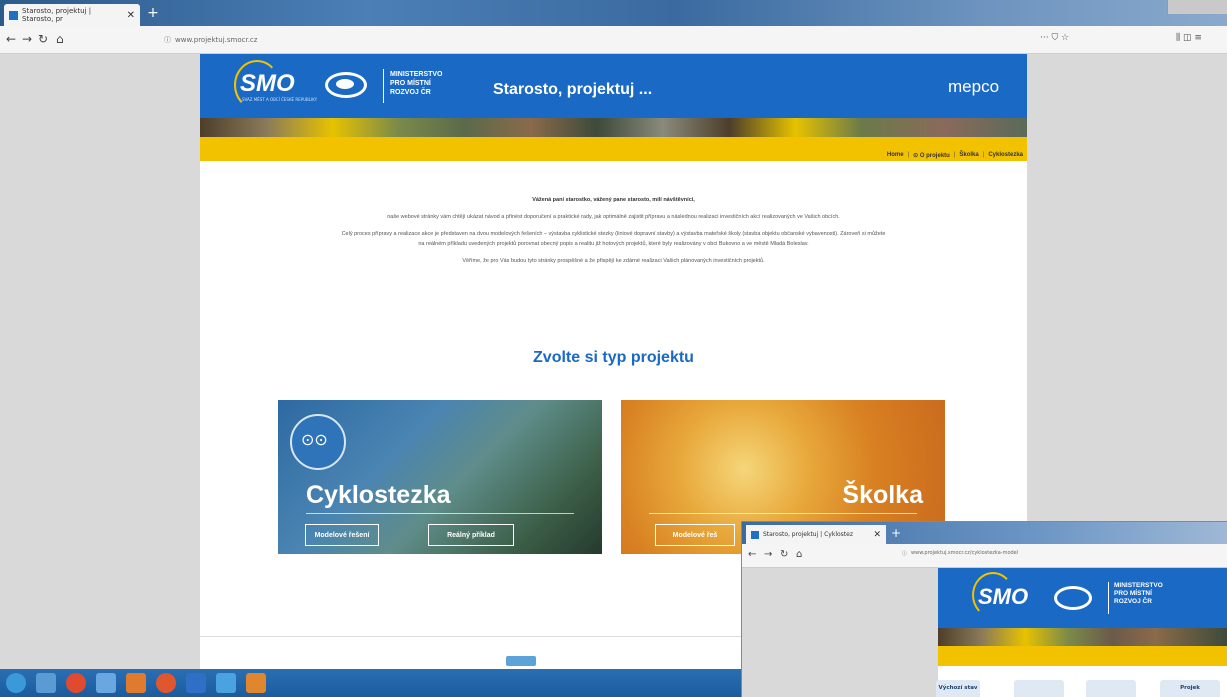 This screenshot has height=697, width=1227. I want to click on menu-cyklostezka: Cyklostezka, so click(1005, 155).